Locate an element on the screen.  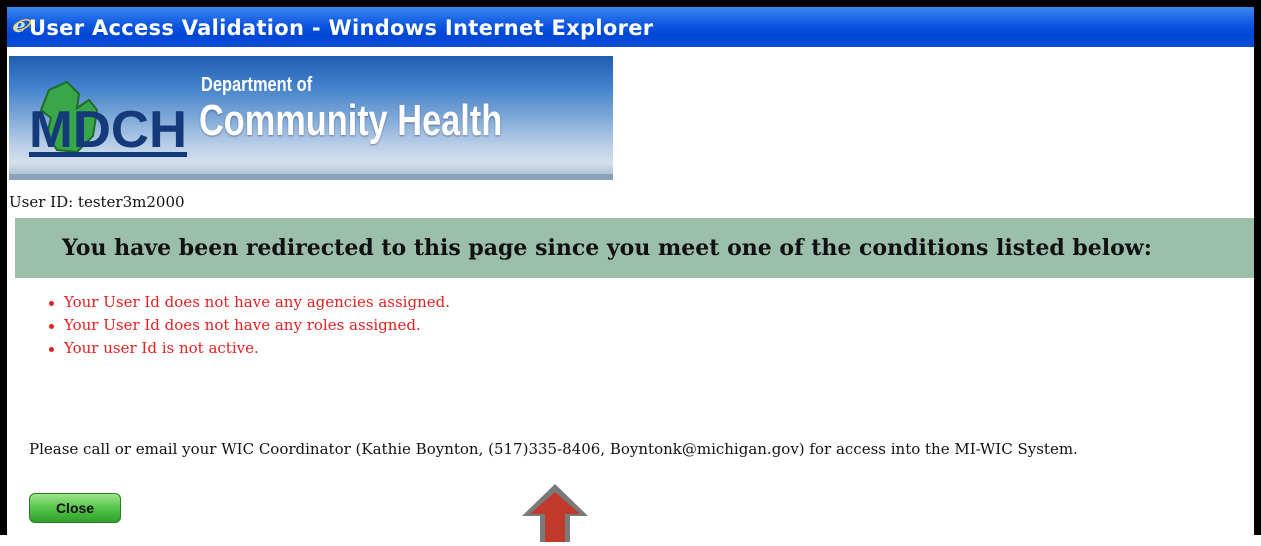
user-id-label: User ID: tester3m2000 is located at coordinates (97, 202).